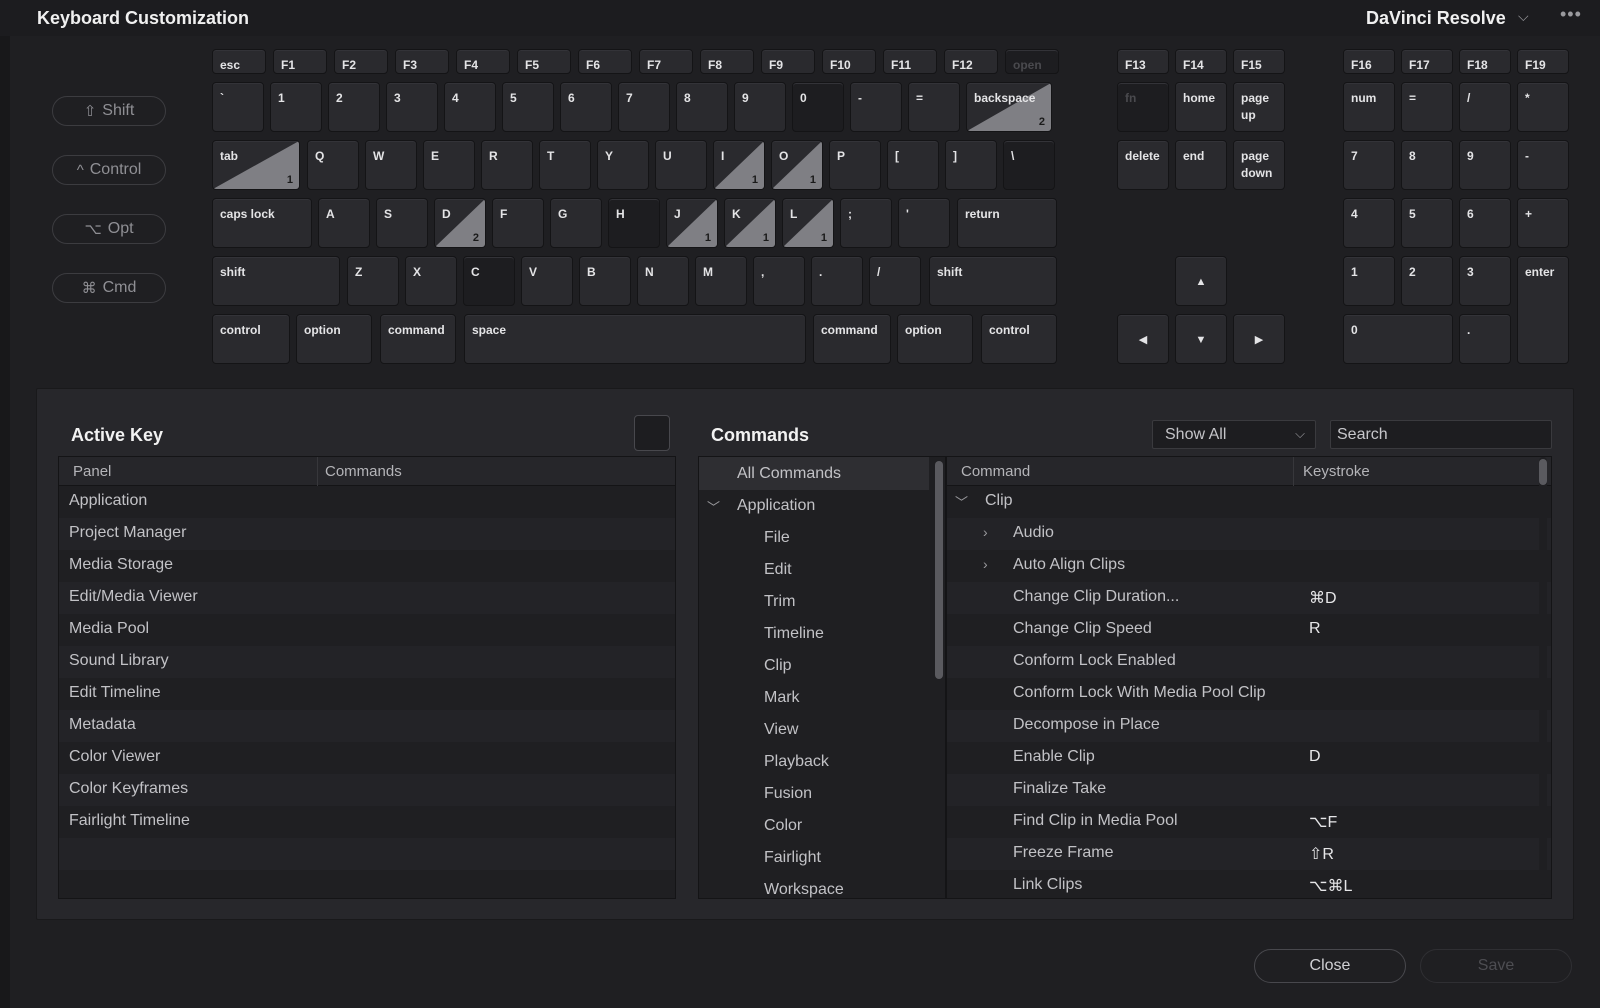  What do you see at coordinates (1398, 339) in the screenshot?
I see `key-0: 0` at bounding box center [1398, 339].